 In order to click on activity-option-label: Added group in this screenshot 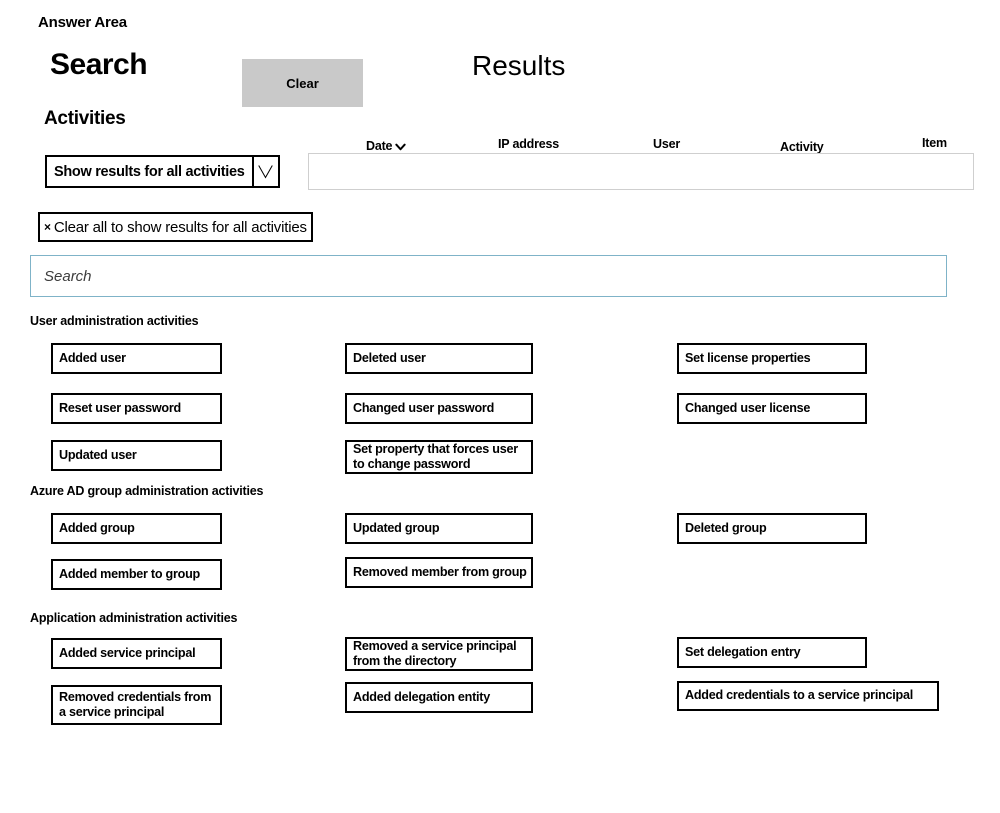, I will do `click(97, 527)`.